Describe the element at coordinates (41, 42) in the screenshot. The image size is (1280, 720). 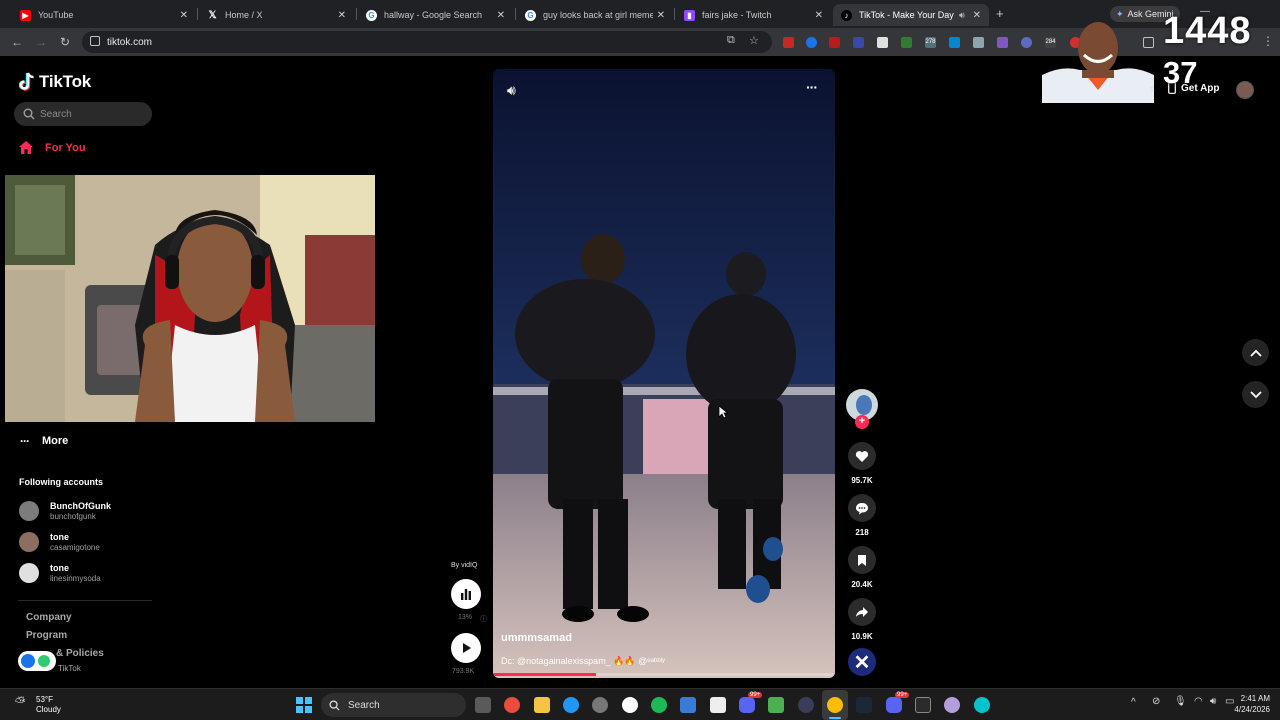
I see `forward-arrow-icon: →` at that location.